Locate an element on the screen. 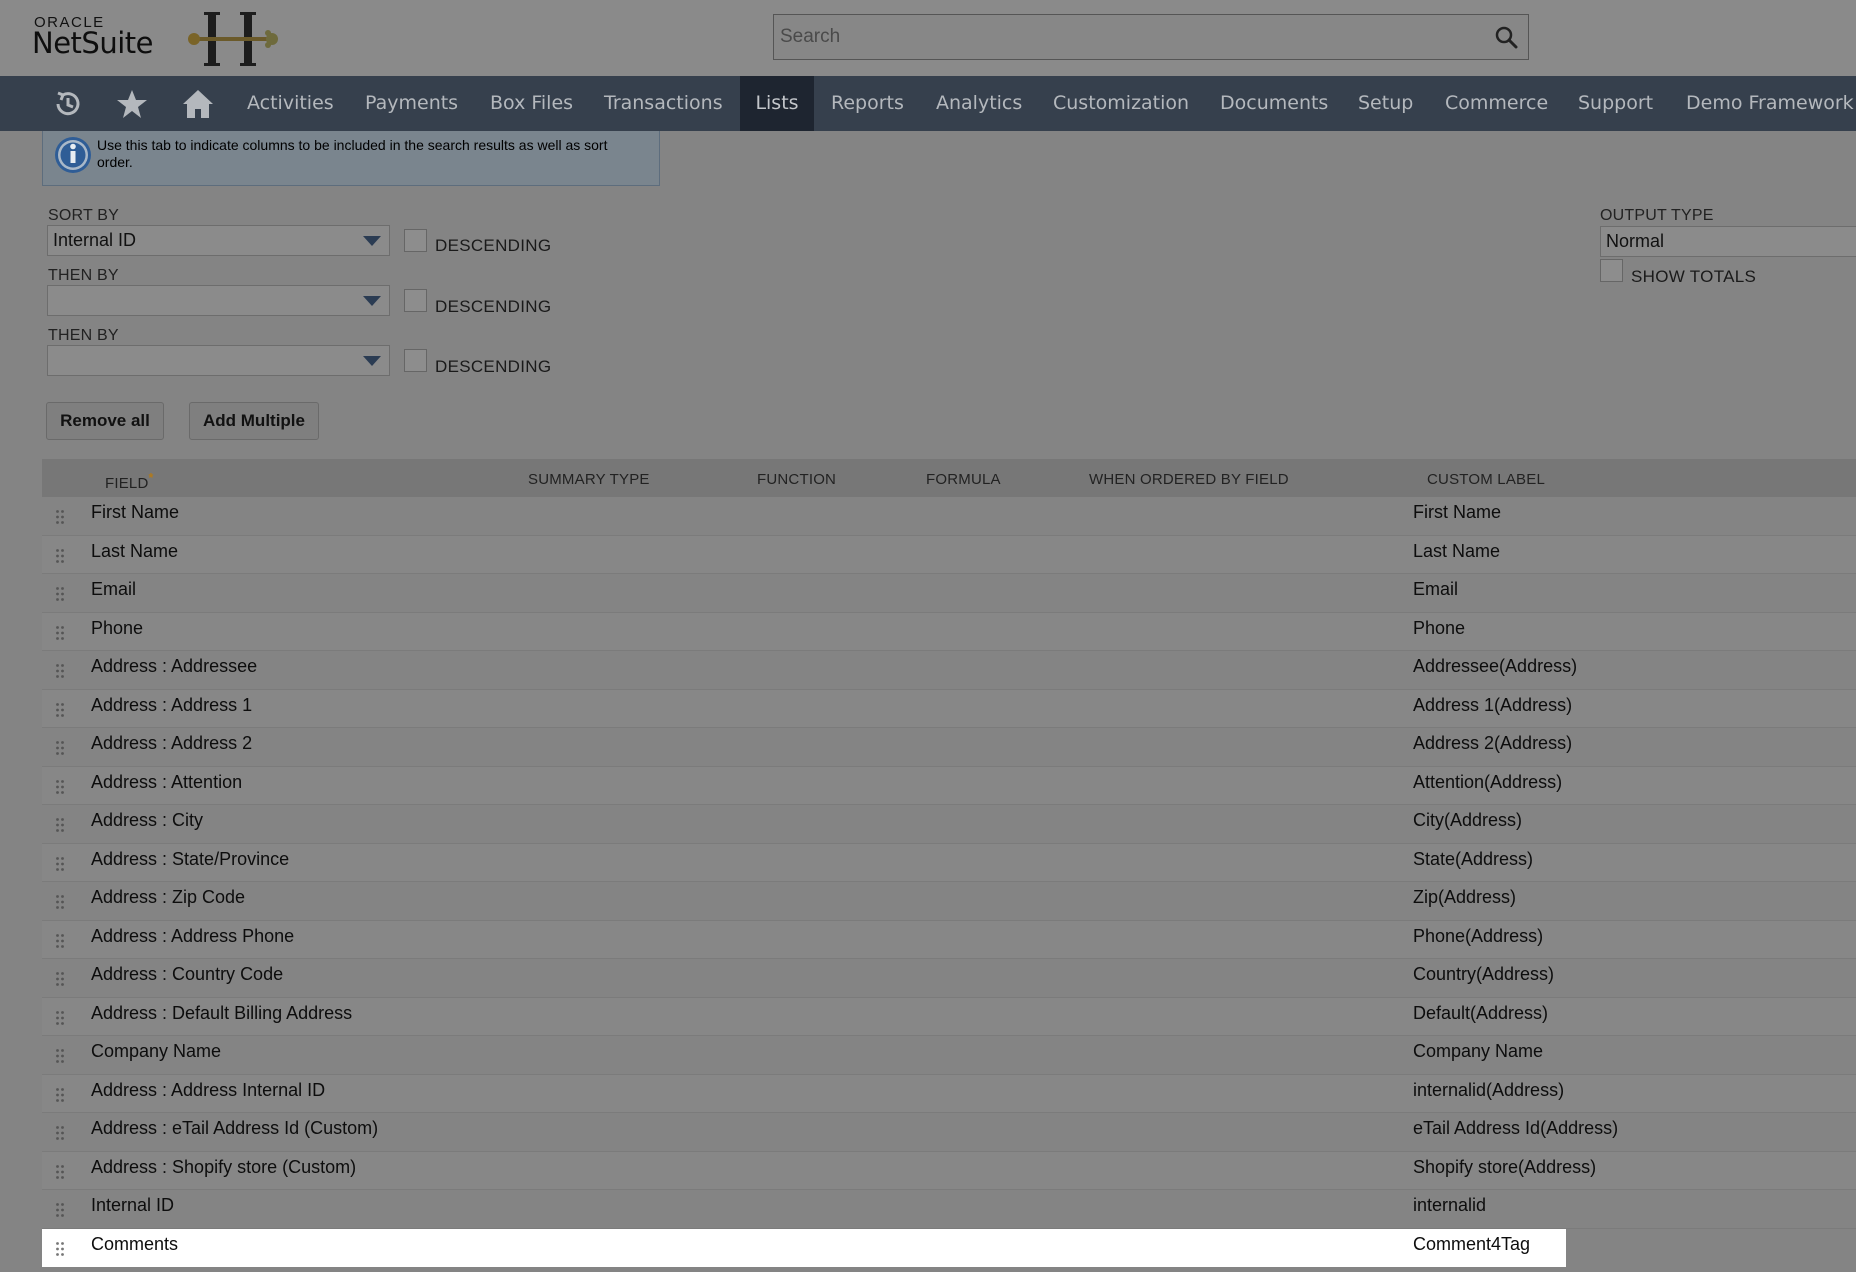  field-cell: Address : Address 2 is located at coordinates (171, 743).